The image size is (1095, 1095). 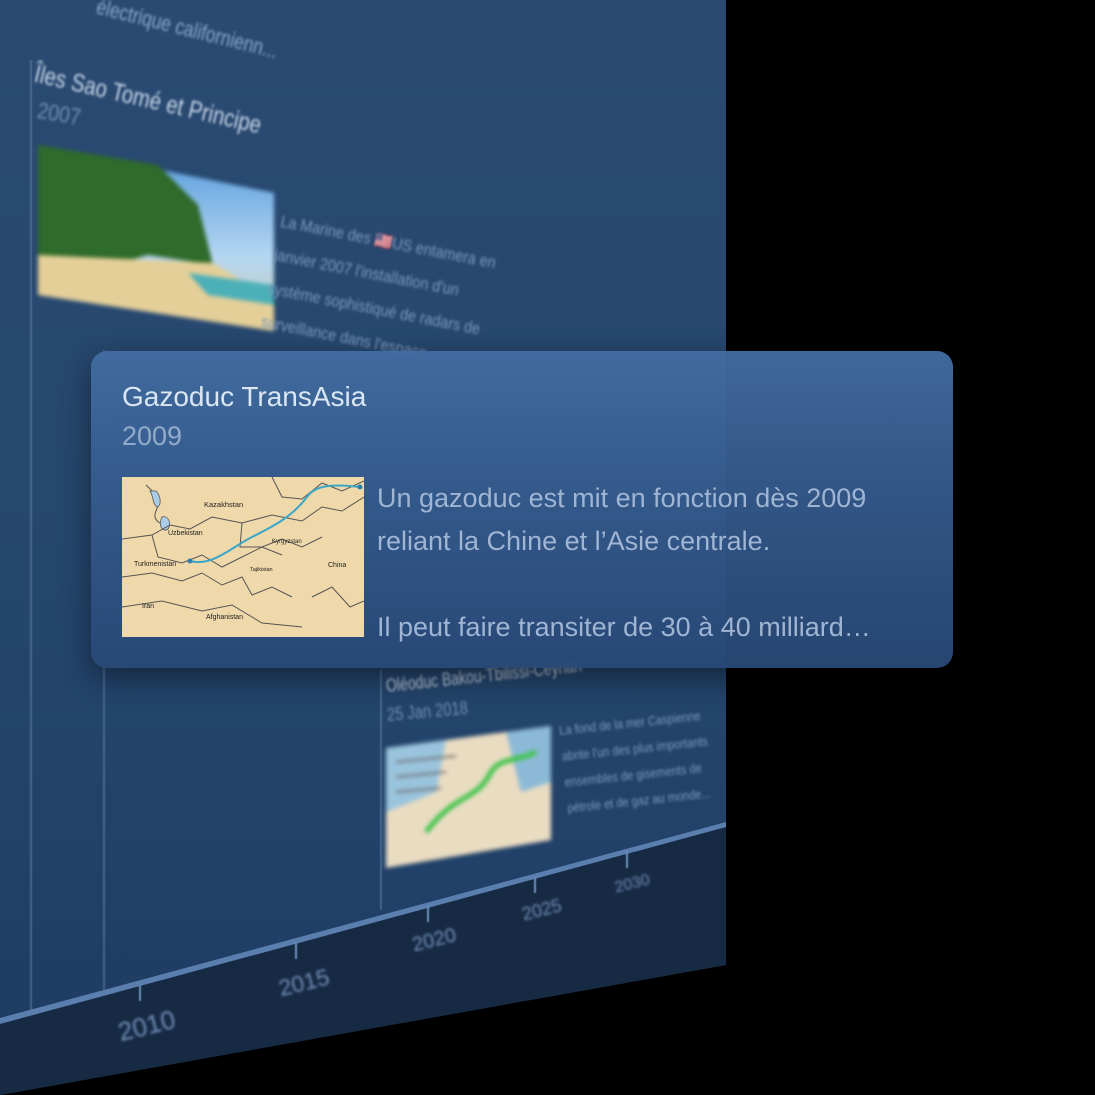 I want to click on card-title: Gazoduc TransAsia, so click(x=244, y=396).